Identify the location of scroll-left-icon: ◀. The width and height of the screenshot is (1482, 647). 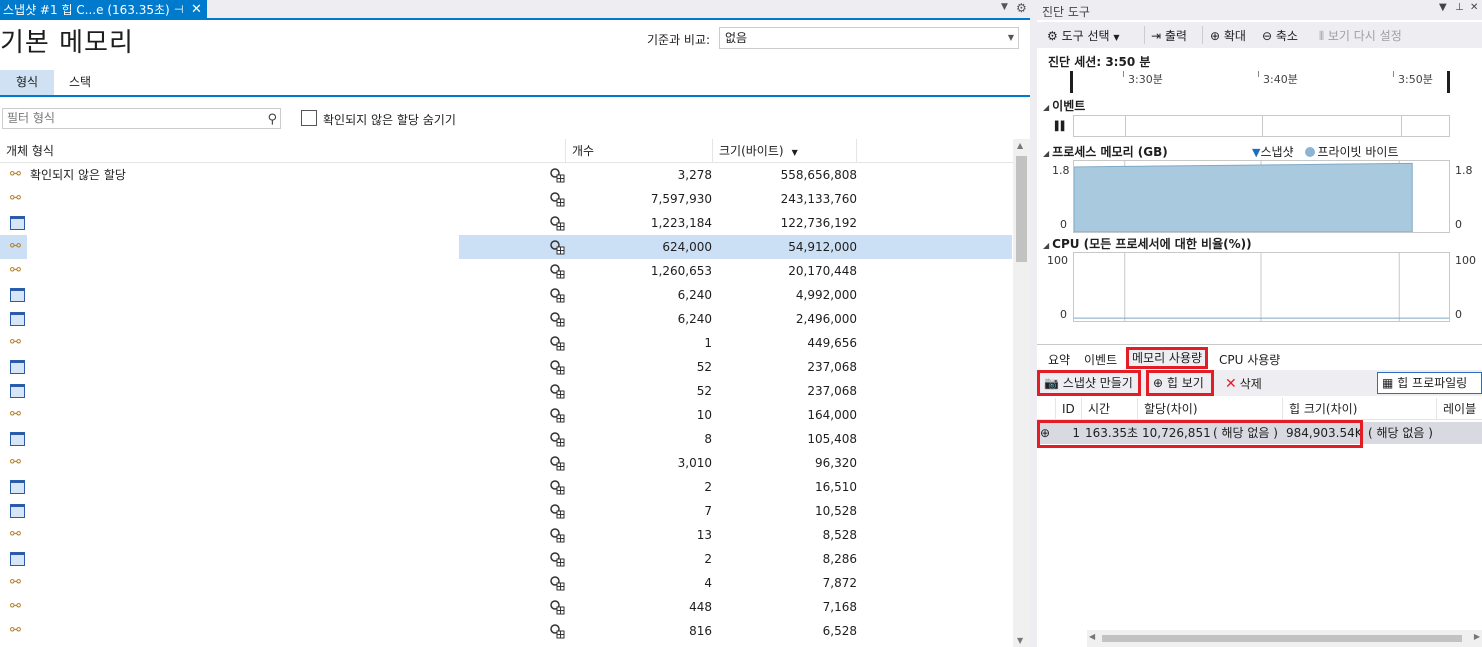
(1092, 636).